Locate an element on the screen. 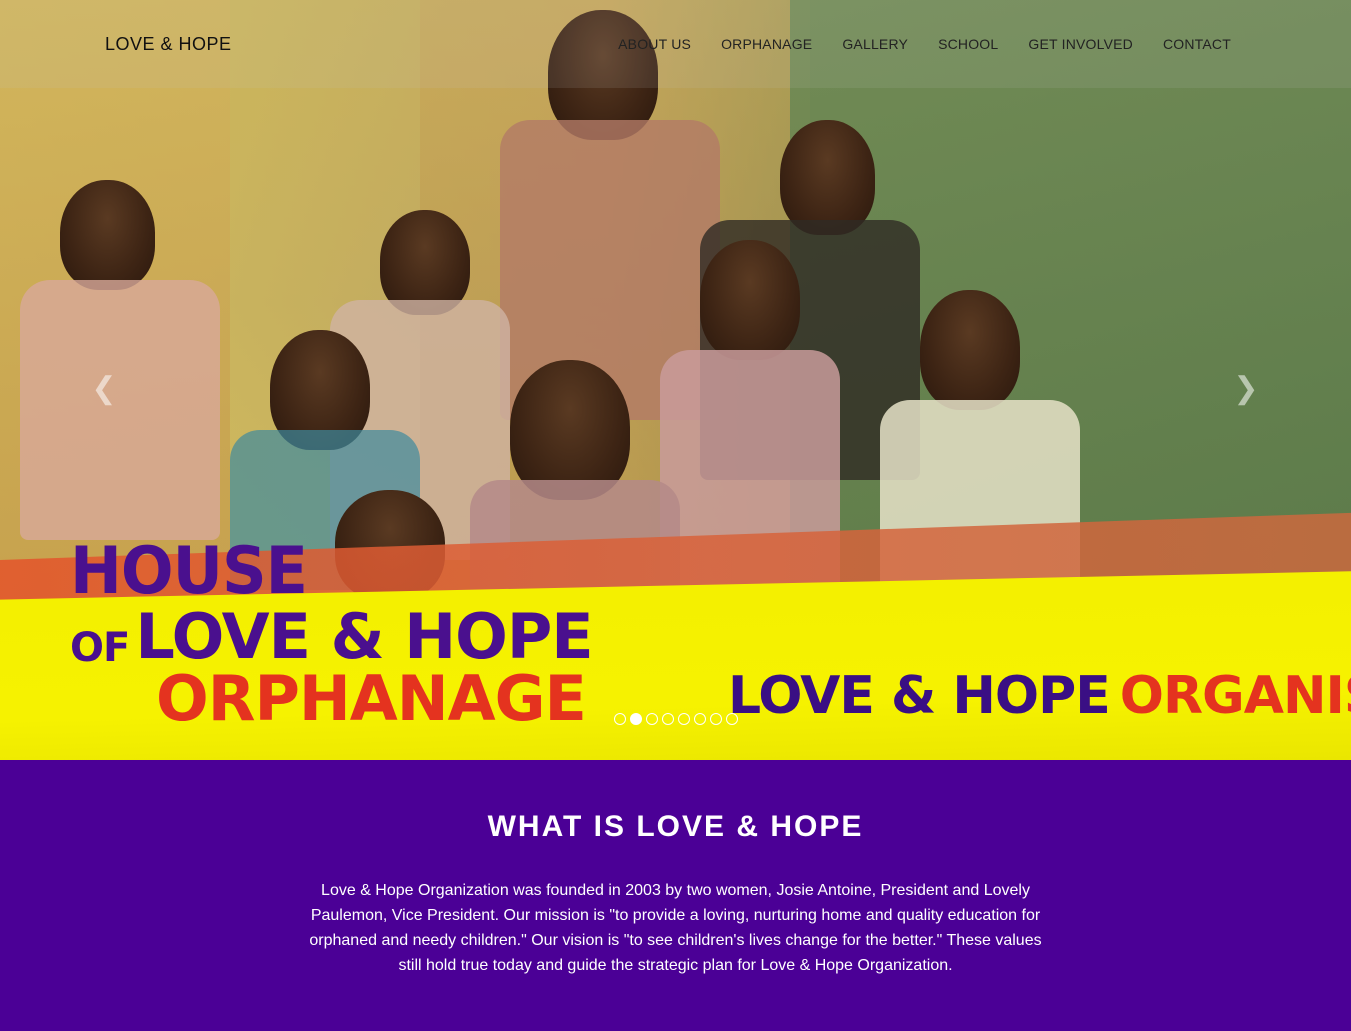 The image size is (1351, 1031). nav-link-about-us: ABOUT US is located at coordinates (654, 44).